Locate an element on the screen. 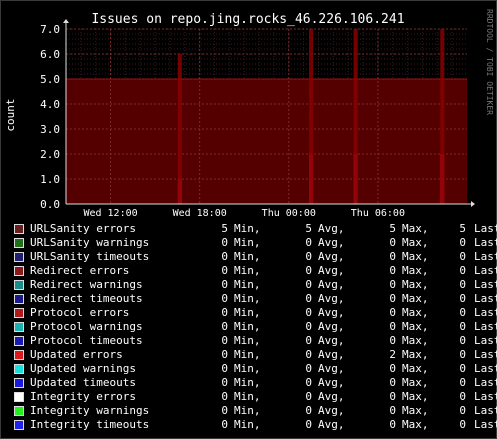 This screenshot has height=439, width=497. legend-series-name: Redirect timeouts is located at coordinates (86, 298).